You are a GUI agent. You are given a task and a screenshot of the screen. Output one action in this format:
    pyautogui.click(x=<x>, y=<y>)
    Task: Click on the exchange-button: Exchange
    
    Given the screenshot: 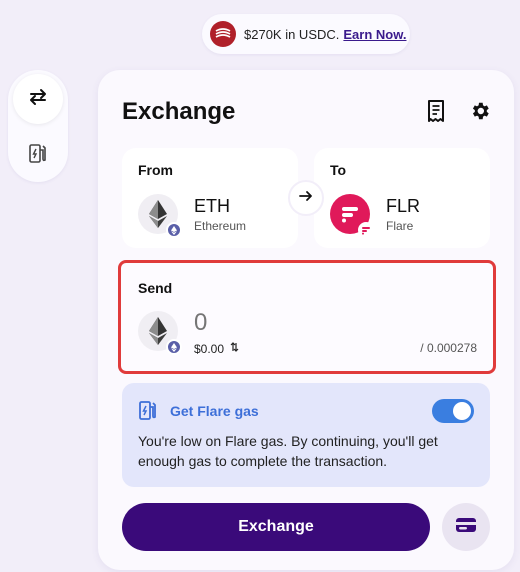 What is the action you would take?
    pyautogui.click(x=276, y=527)
    